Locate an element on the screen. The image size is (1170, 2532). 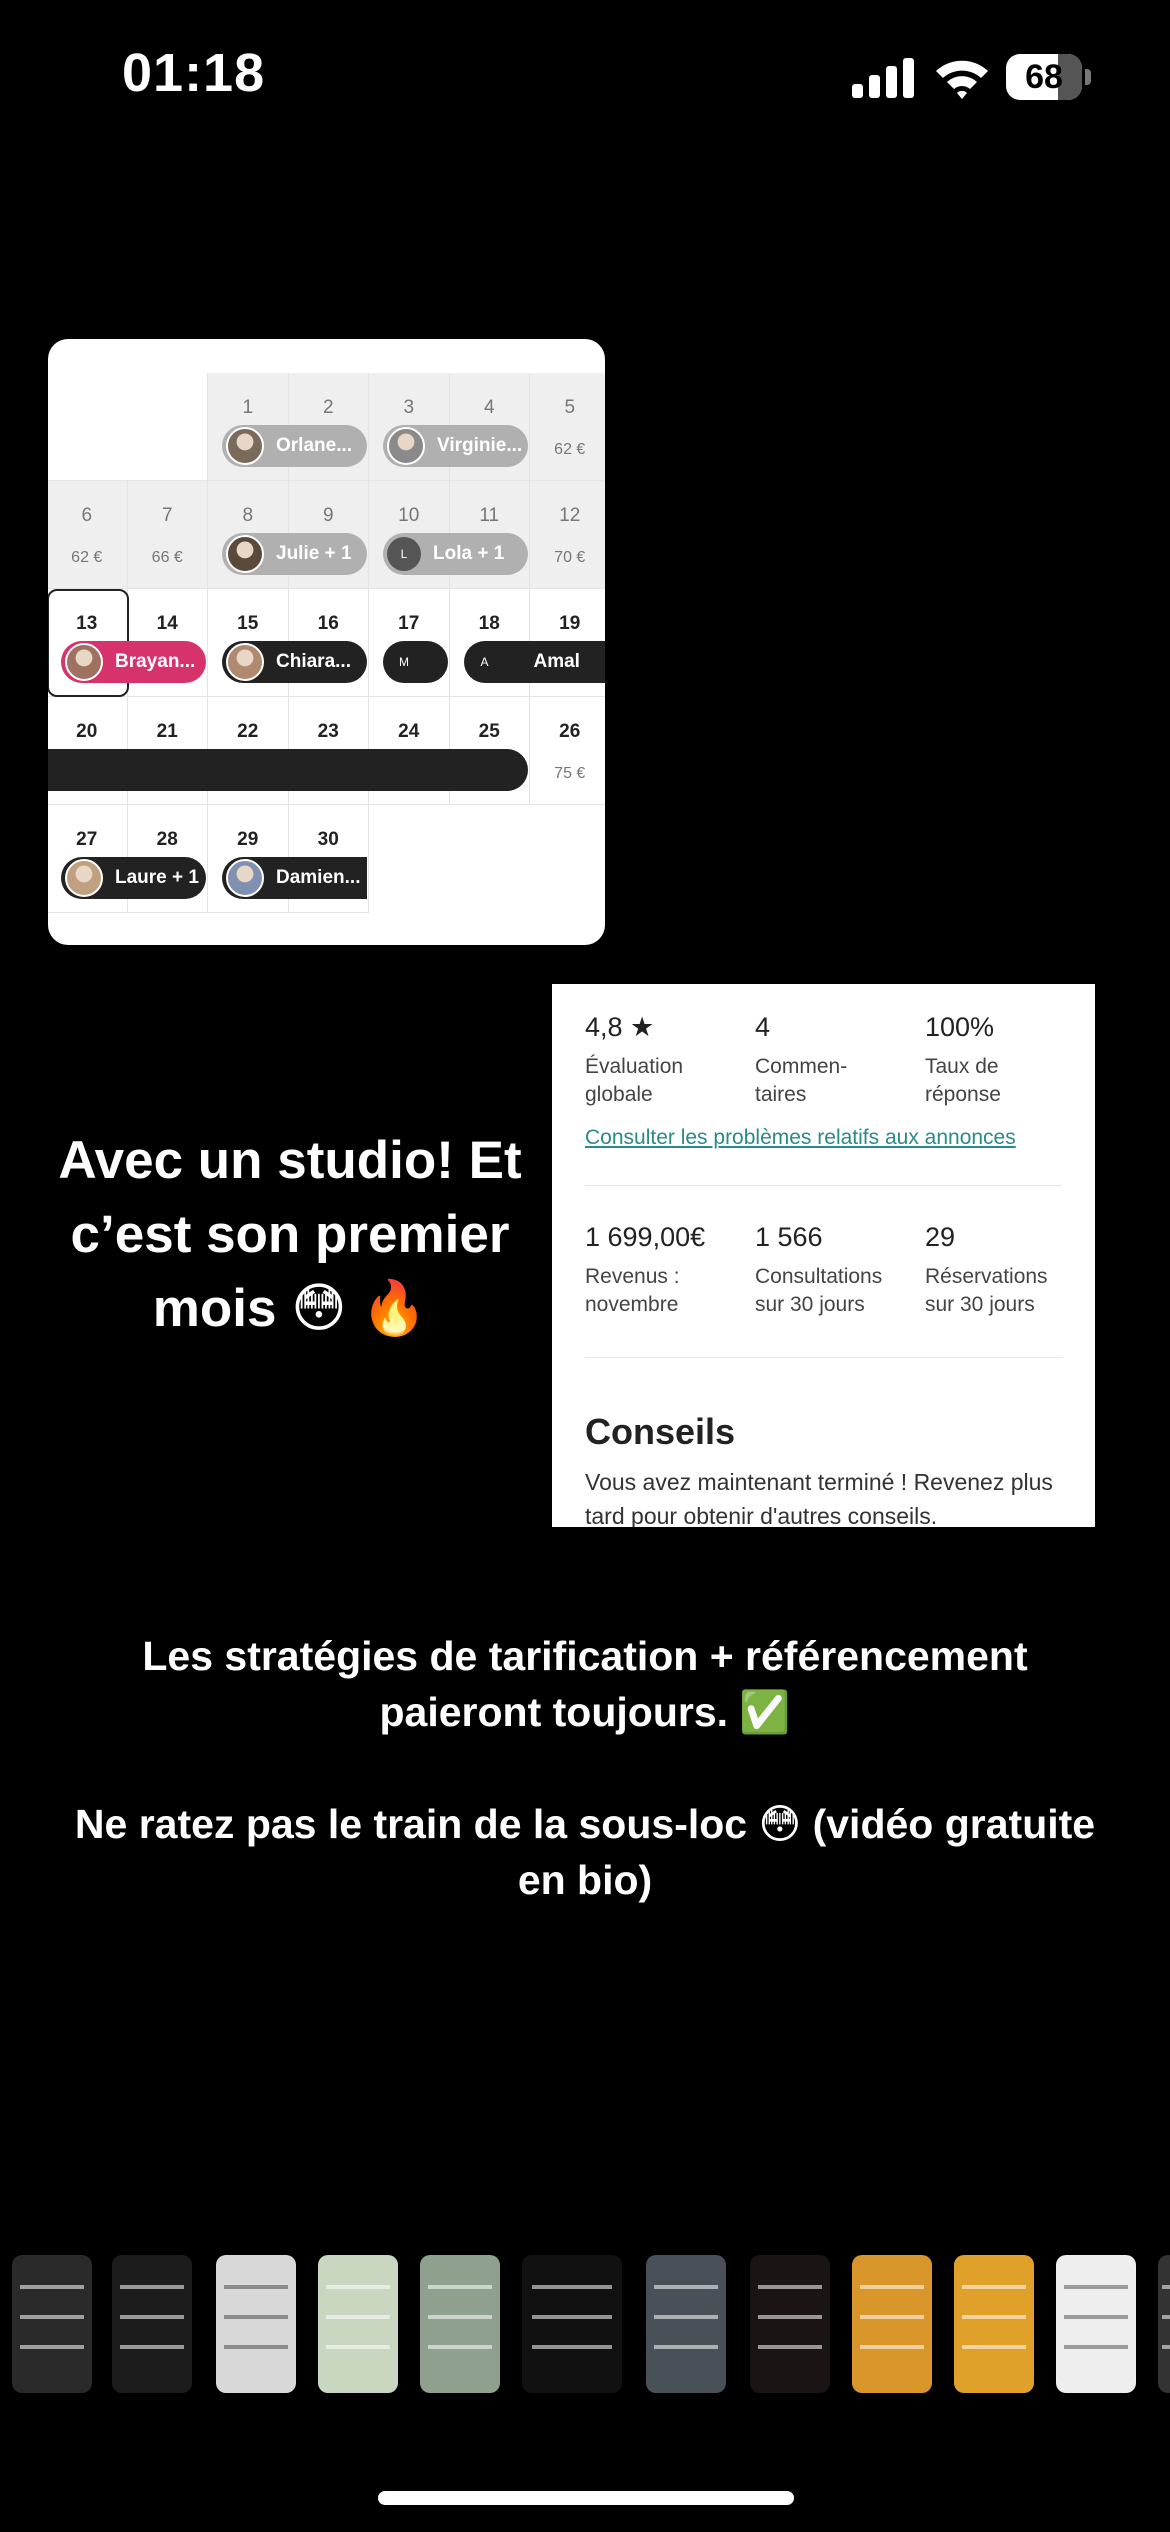
day-number: 4 is located at coordinates (489, 407).